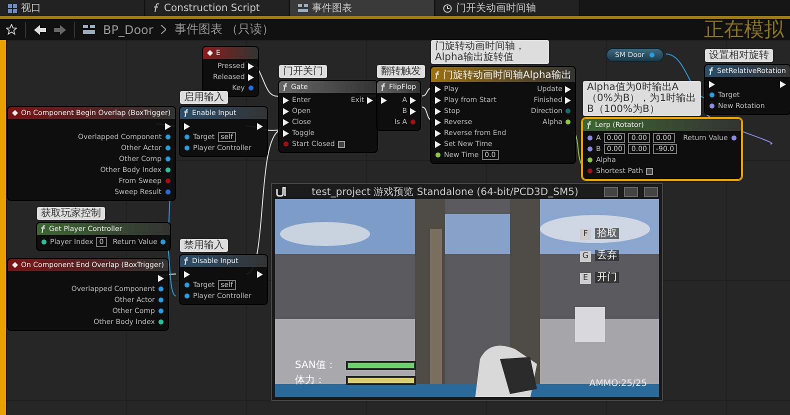  What do you see at coordinates (310, 380) in the screenshot?
I see `stat-label: 体力：` at bounding box center [310, 380].